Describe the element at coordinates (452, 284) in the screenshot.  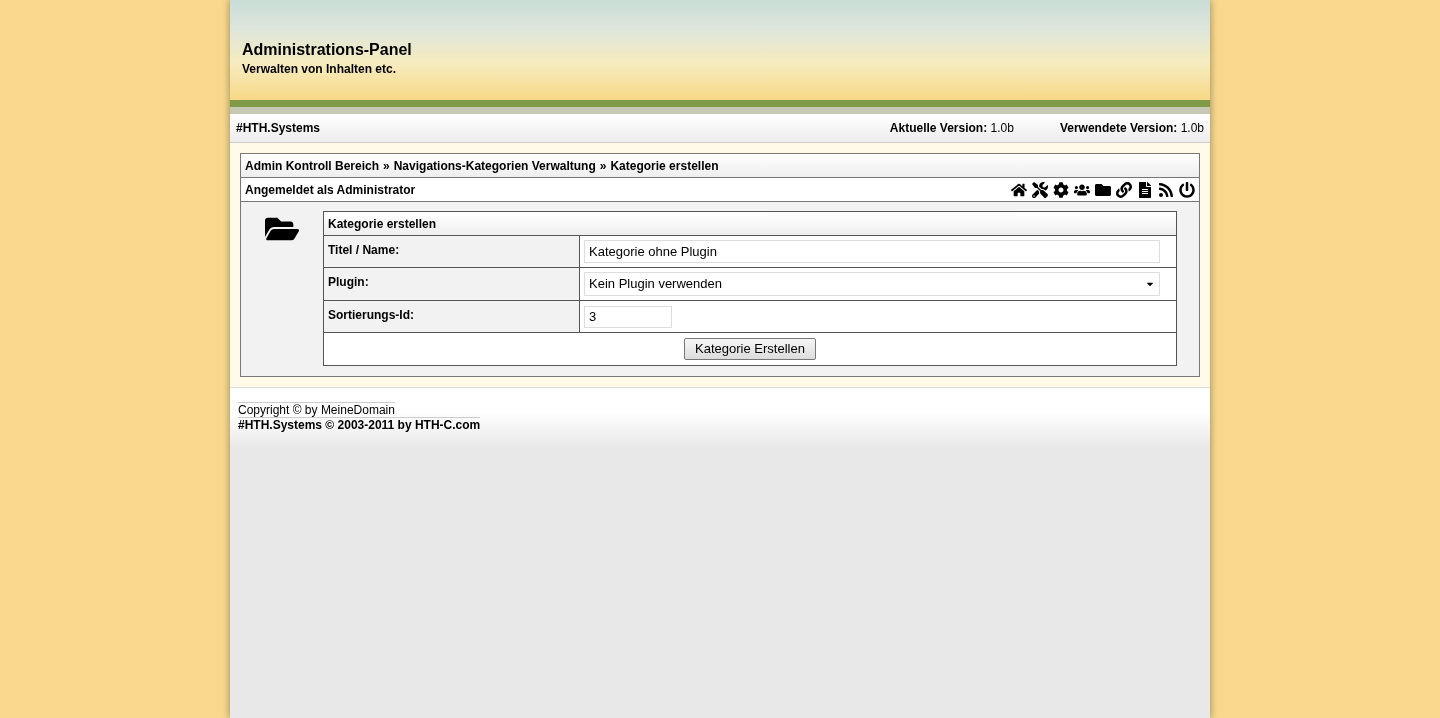
I see `field-label: Plugin:` at that location.